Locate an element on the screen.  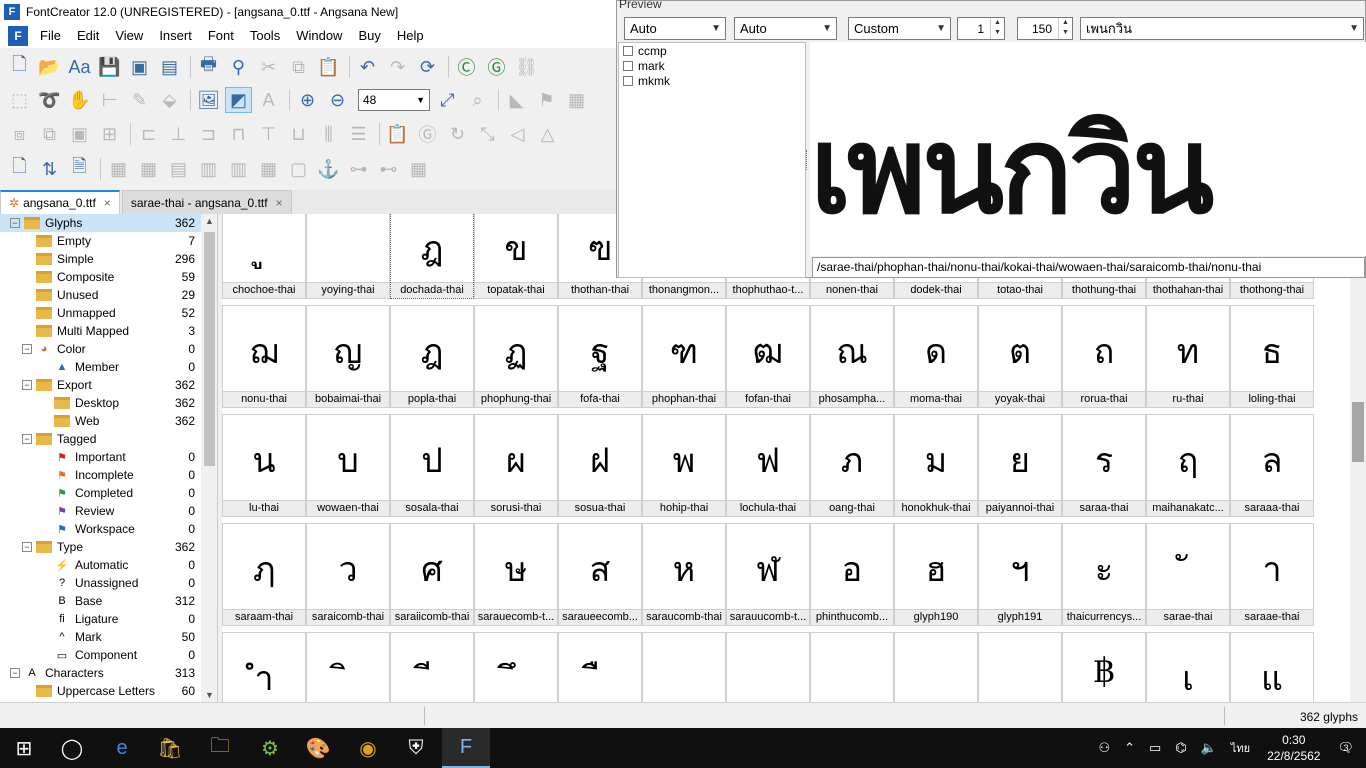
volume-icon: 🔈 is located at coordinates (1209, 748).